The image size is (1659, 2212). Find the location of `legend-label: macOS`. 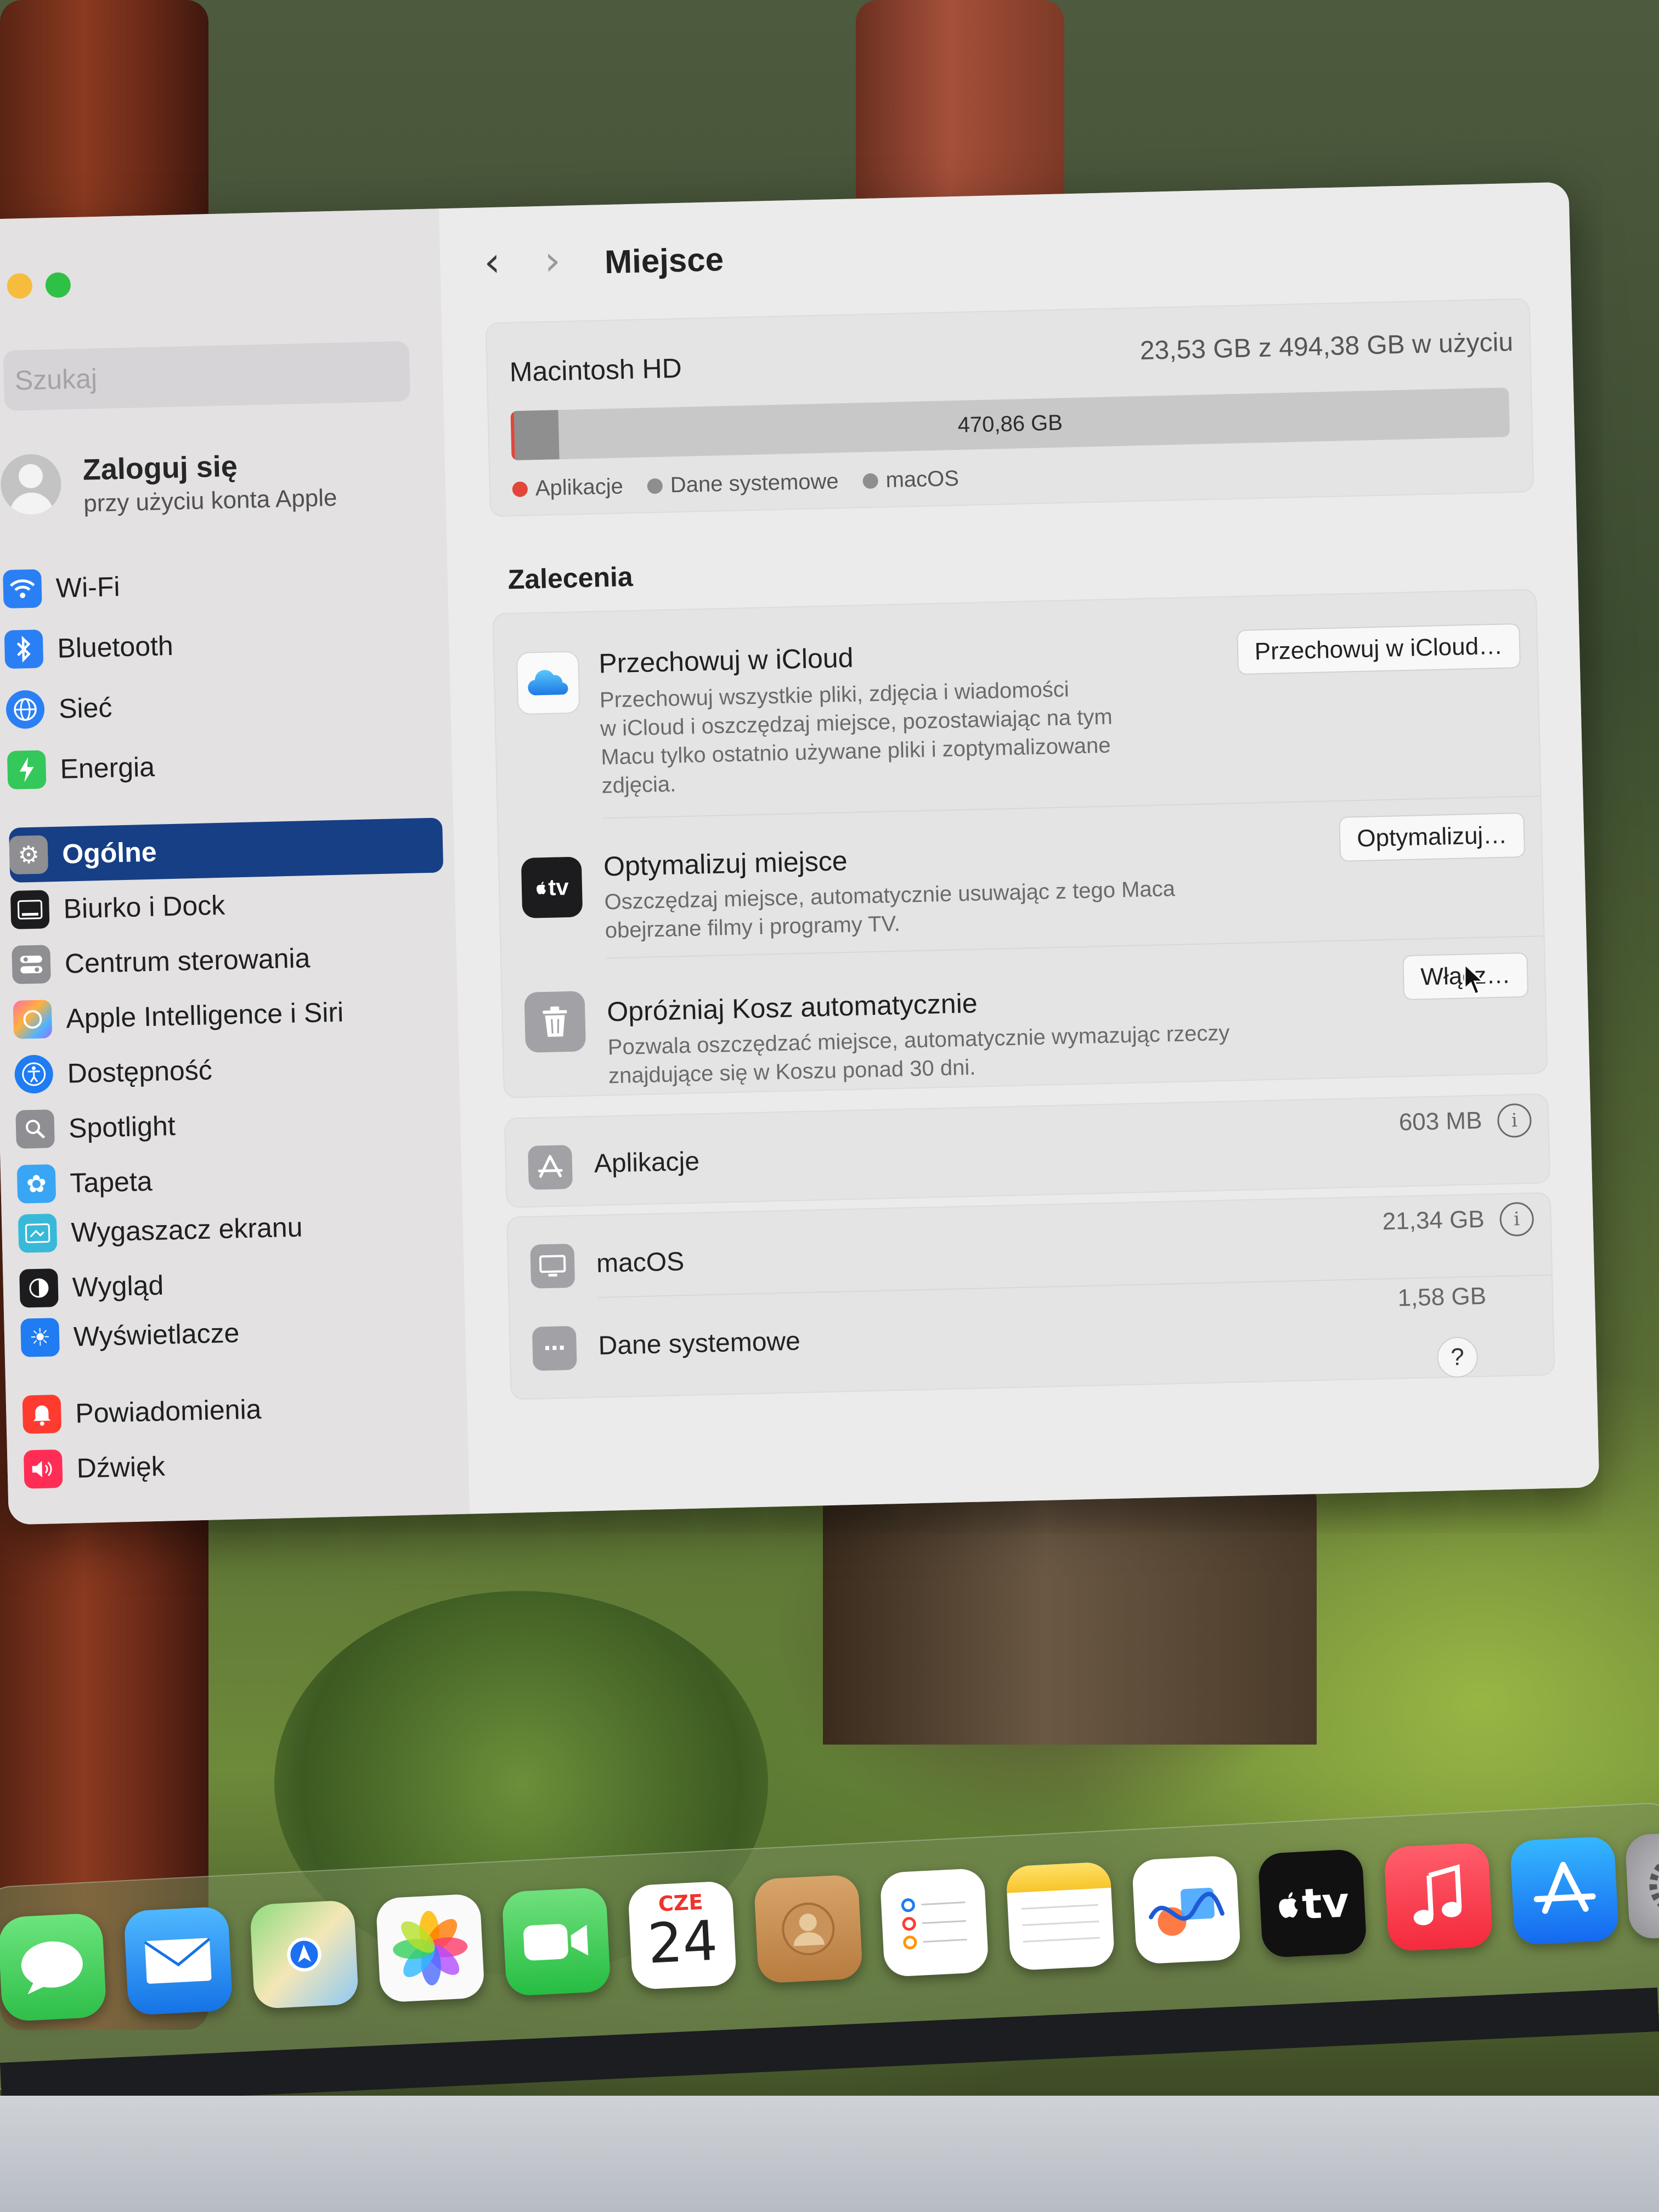

legend-label: macOS is located at coordinates (923, 479).